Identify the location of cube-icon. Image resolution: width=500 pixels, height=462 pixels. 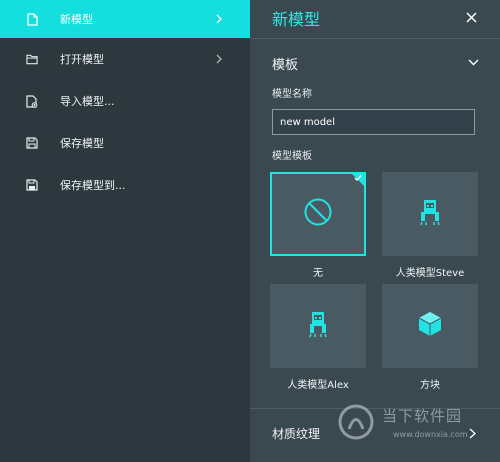
(430, 326).